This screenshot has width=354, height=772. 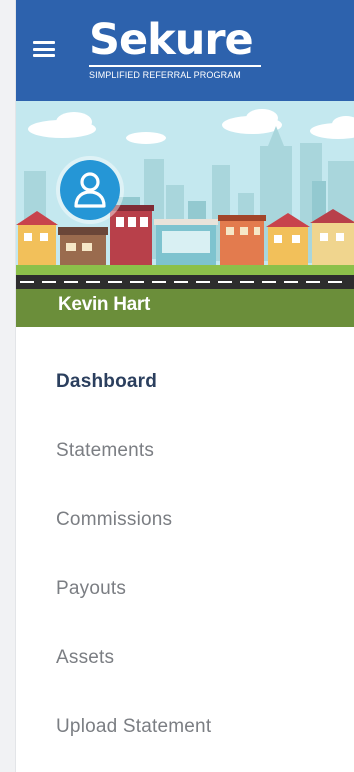 I want to click on avatar, so click(x=90, y=190).